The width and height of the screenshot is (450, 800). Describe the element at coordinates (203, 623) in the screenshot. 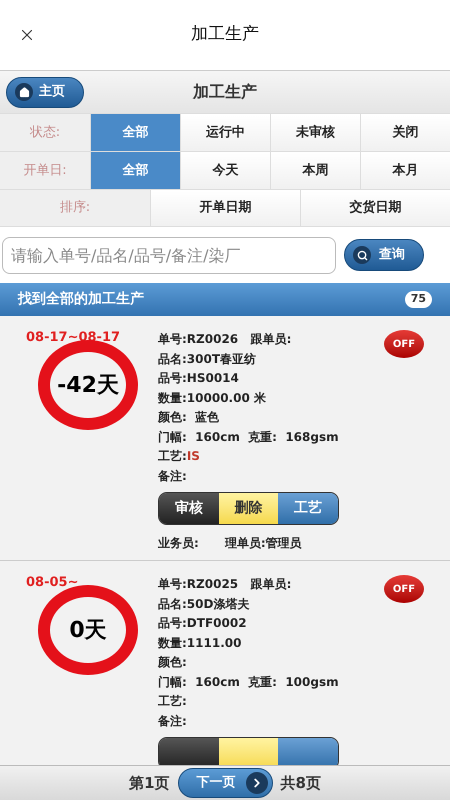

I see `order-detail: 品号:DTF0002` at that location.